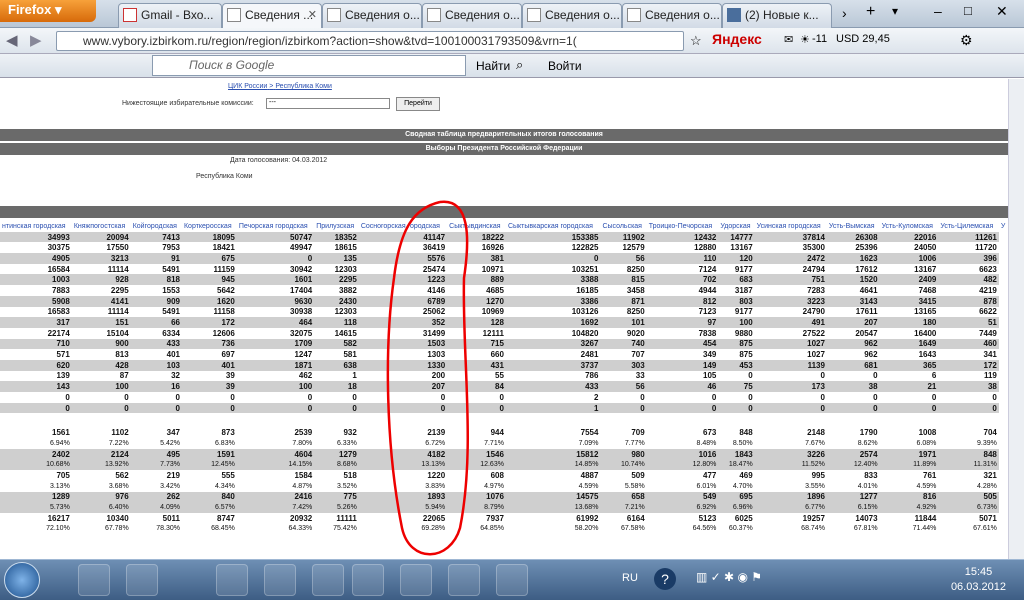 The width and height of the screenshot is (1024, 600). What do you see at coordinates (336, 322) in the screenshot?
I see `table-cell: 118` at bounding box center [336, 322].